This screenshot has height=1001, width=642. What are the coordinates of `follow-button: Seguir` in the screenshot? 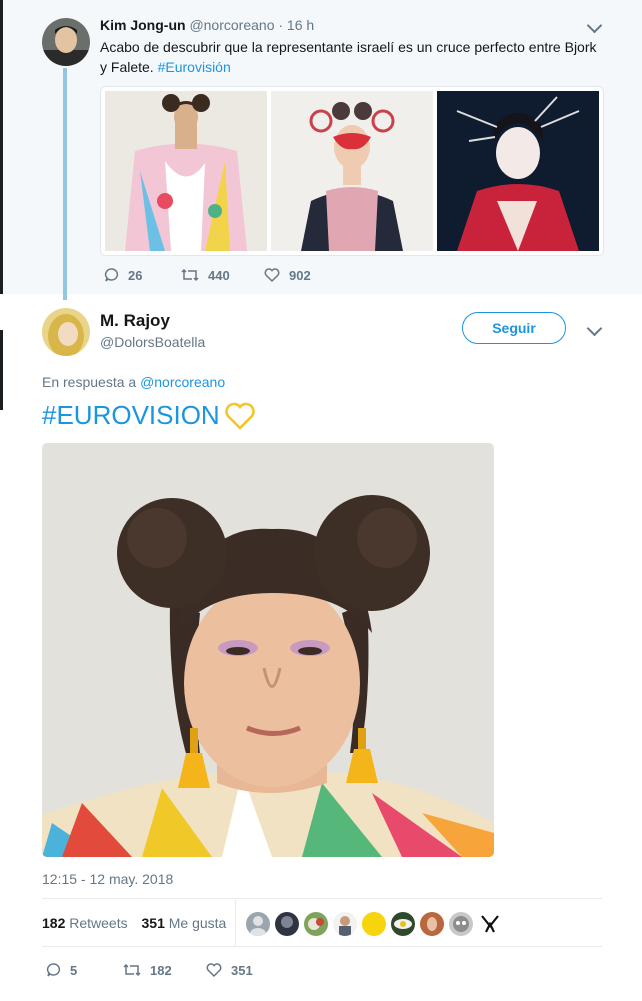 It's located at (514, 328).